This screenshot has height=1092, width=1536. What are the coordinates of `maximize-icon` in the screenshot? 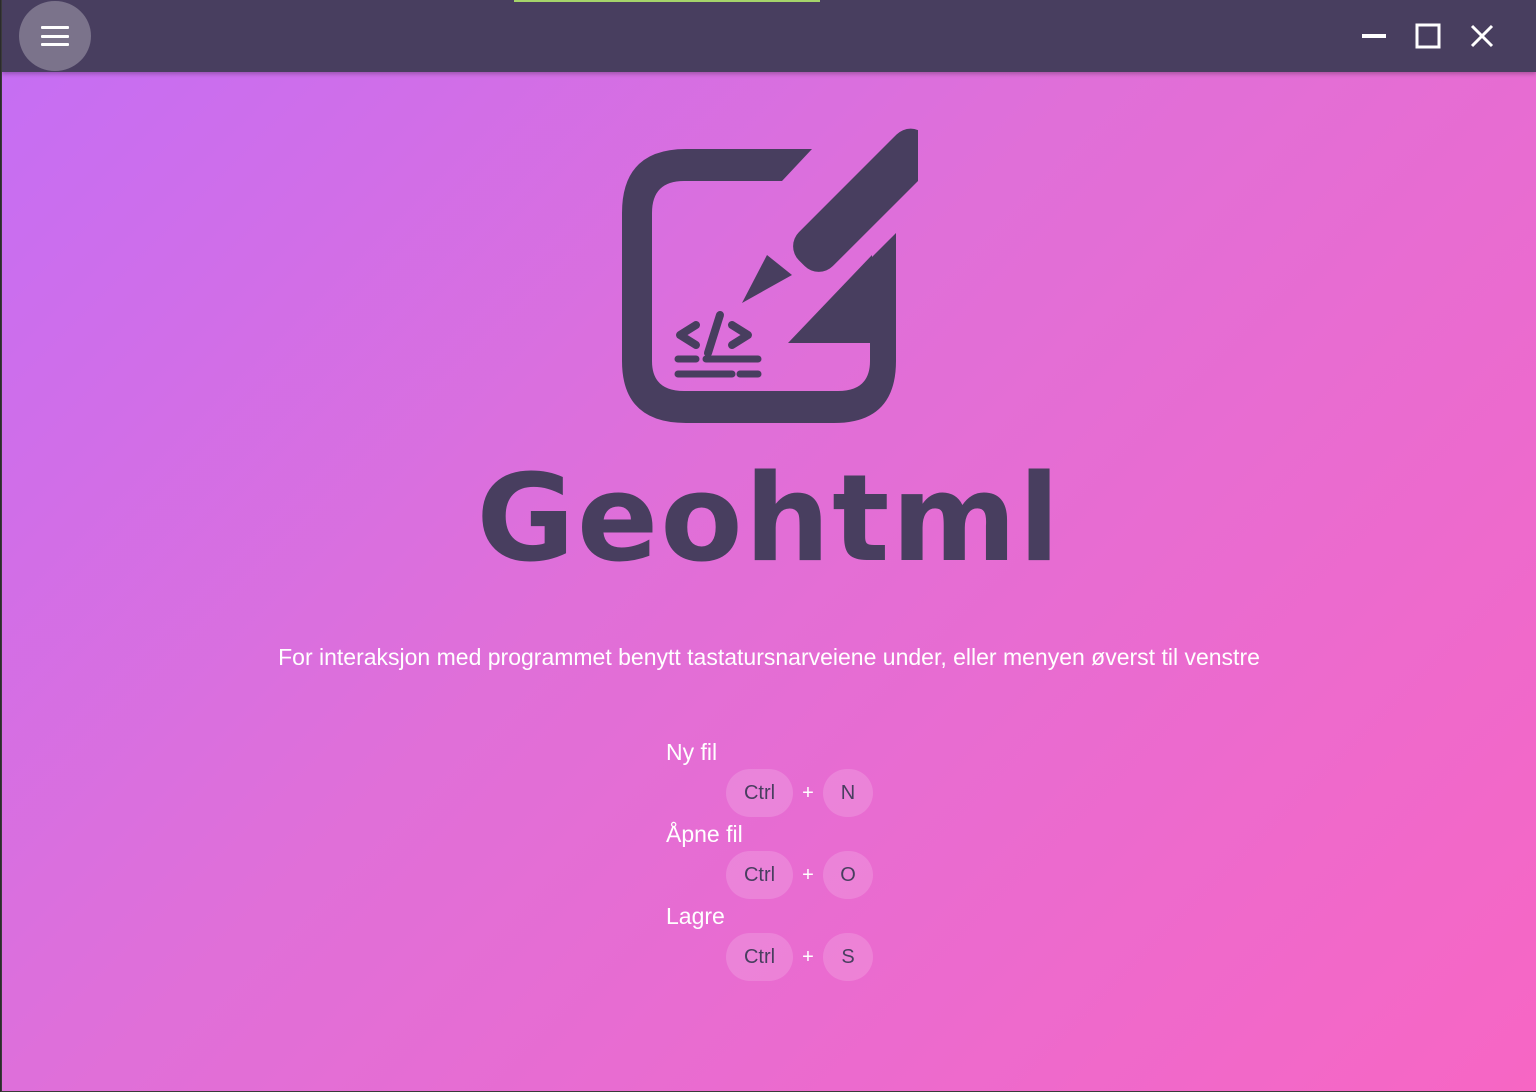 It's located at (1428, 36).